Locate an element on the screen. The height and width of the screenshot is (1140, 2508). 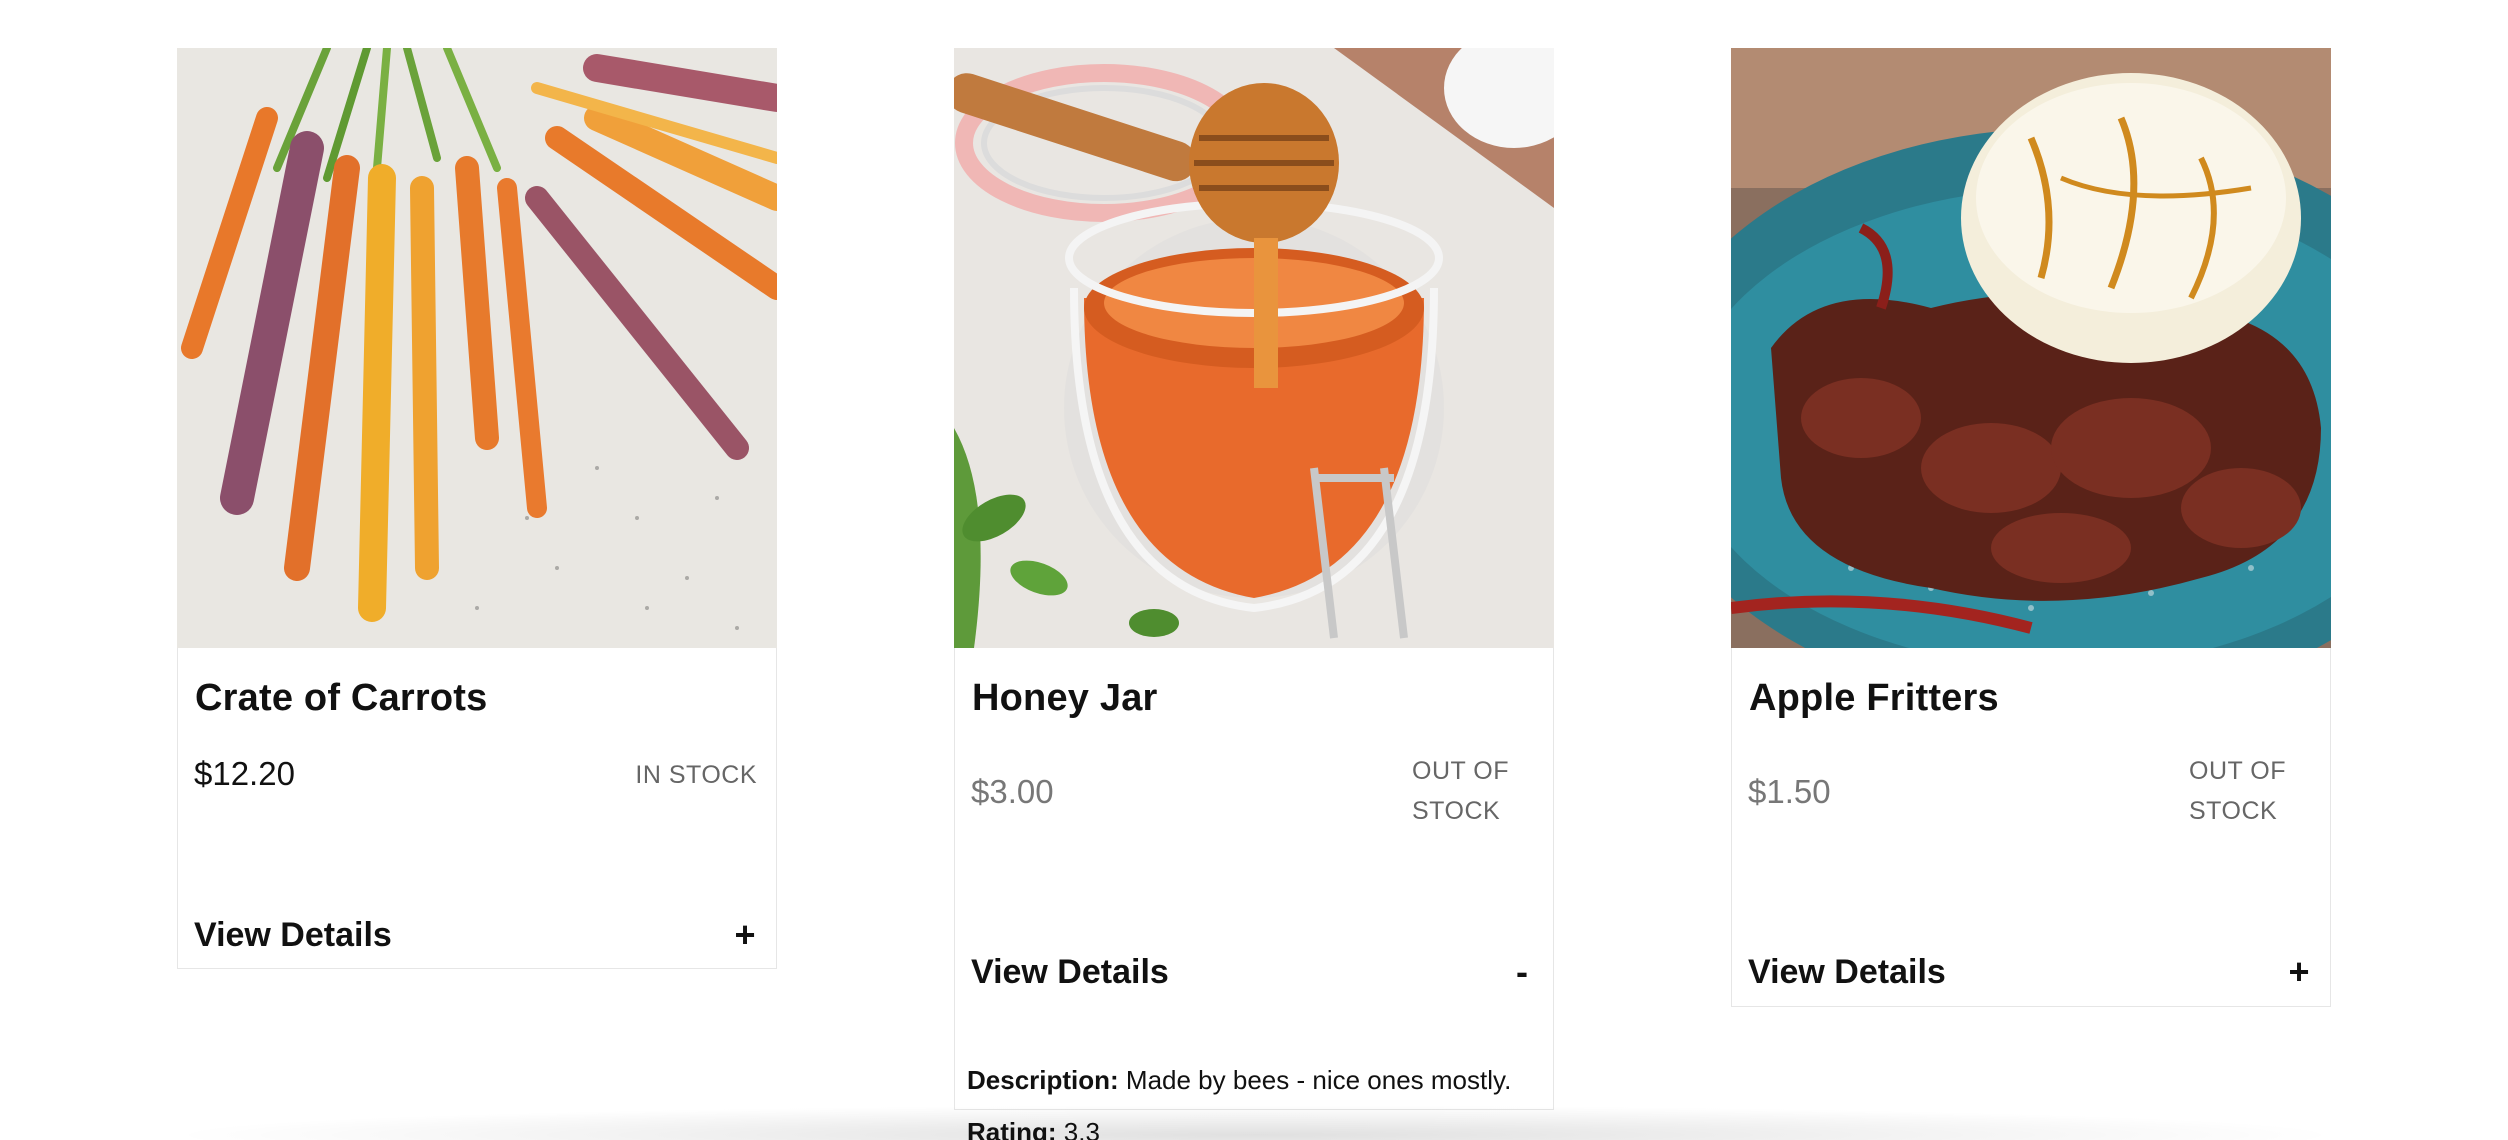
view-details-toggle: View Details - is located at coordinates (1254, 972).